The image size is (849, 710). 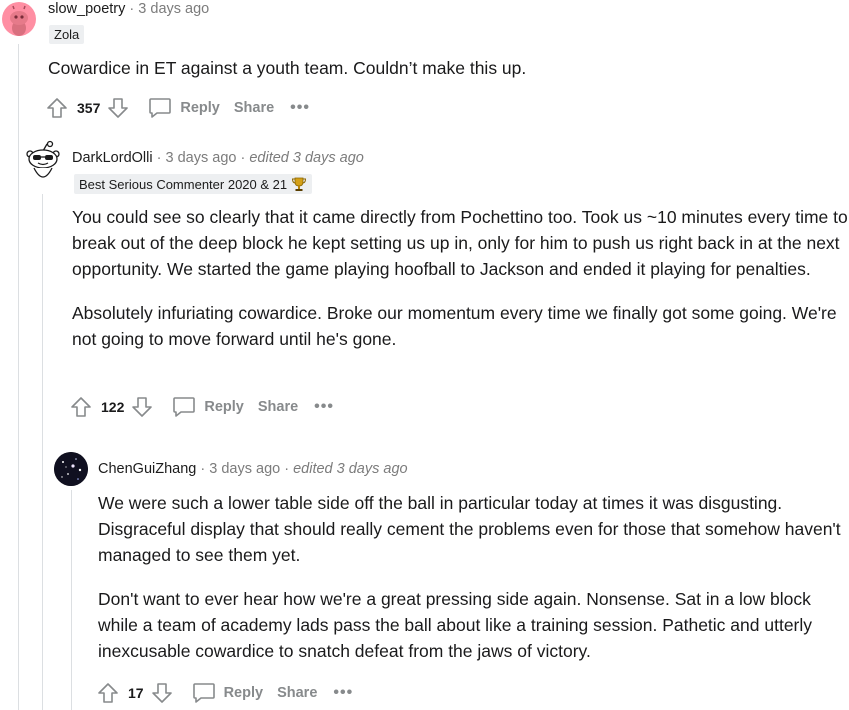 What do you see at coordinates (67, 34) in the screenshot?
I see `user-flair: Zola` at bounding box center [67, 34].